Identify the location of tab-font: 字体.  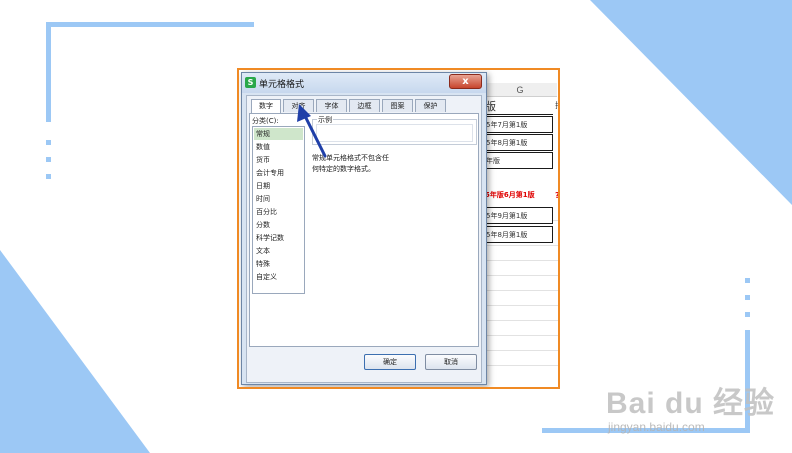
(331, 105).